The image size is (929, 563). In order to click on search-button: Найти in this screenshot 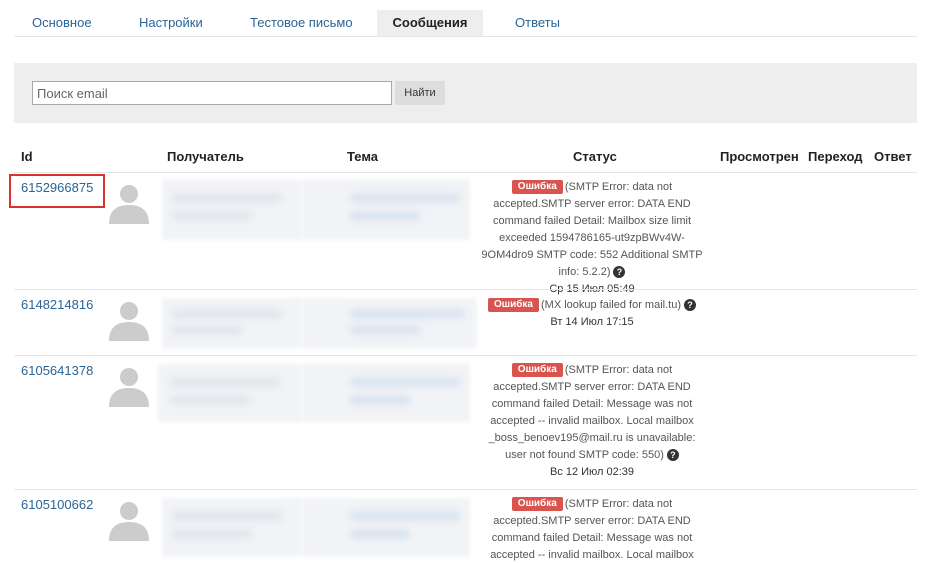, I will do `click(420, 93)`.